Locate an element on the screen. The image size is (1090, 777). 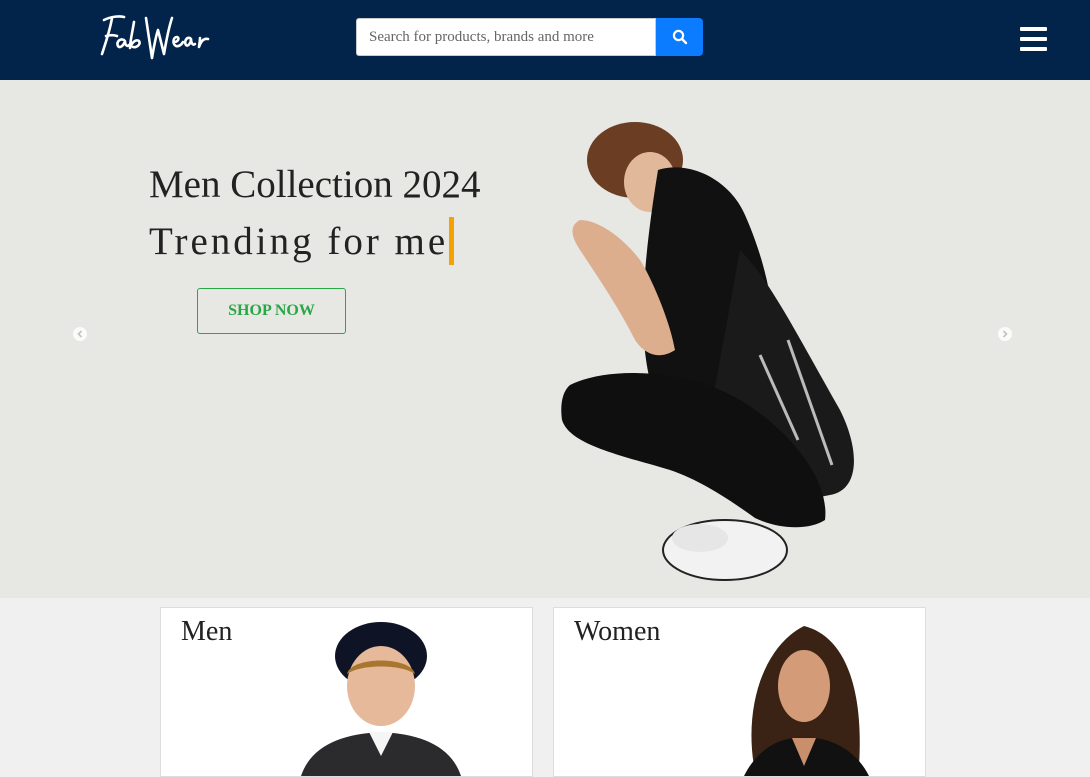
chevron-right-icon is located at coordinates (1005, 334).